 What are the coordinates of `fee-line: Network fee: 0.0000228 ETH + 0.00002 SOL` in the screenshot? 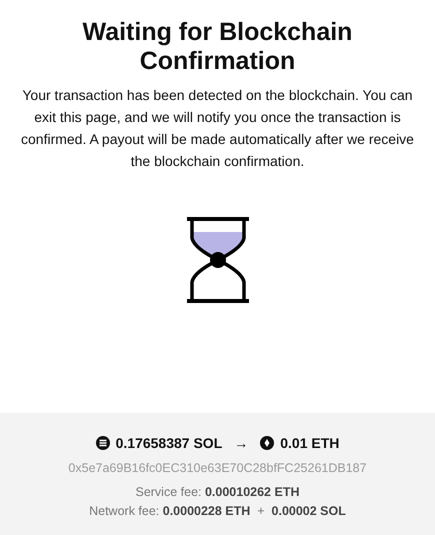 It's located at (217, 511).